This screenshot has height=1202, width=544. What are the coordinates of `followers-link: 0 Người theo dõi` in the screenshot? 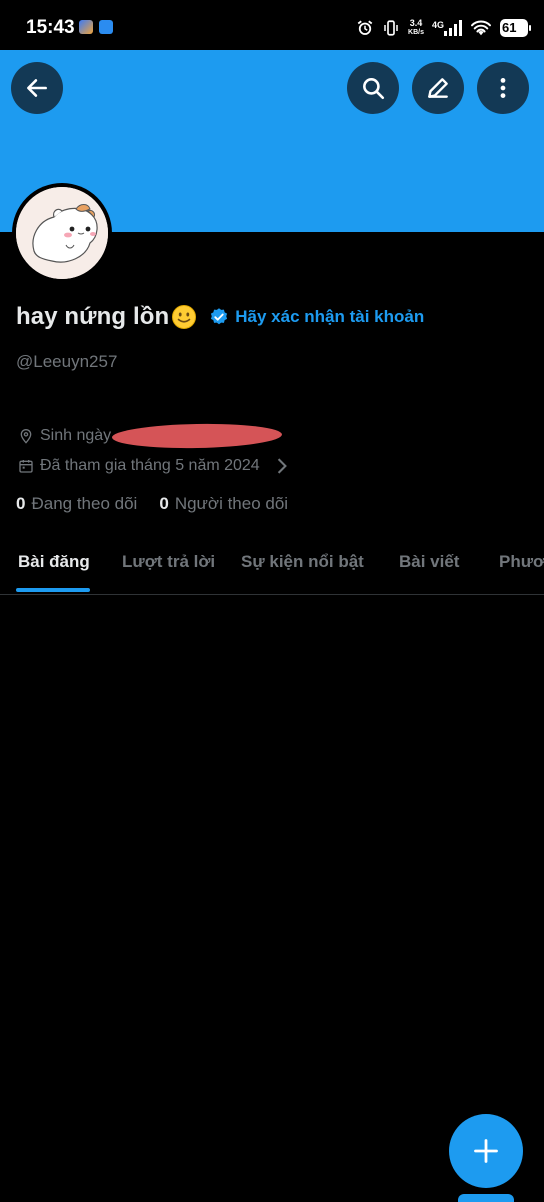 It's located at (223, 504).